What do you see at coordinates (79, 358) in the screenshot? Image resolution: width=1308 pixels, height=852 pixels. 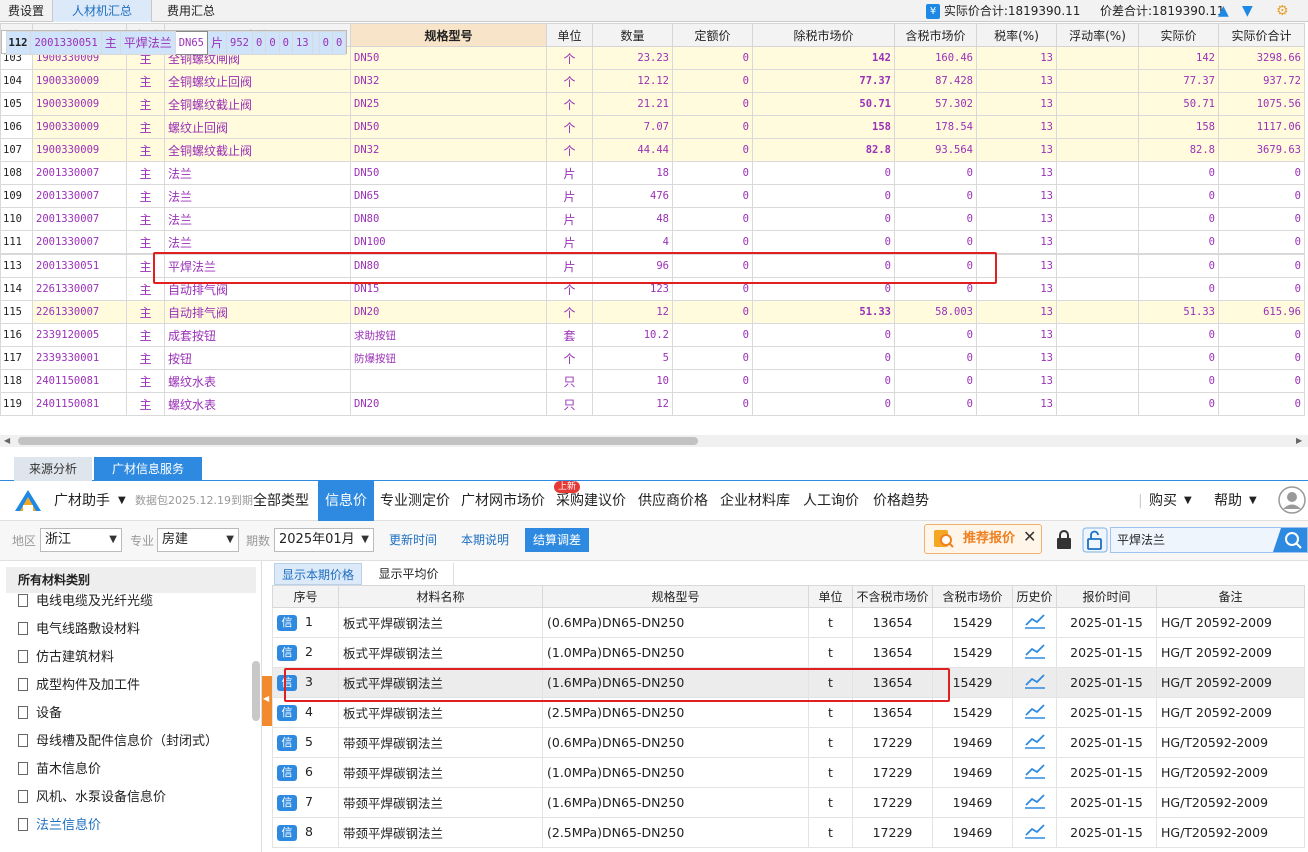 I see `grid-cell-code: 2339330001` at bounding box center [79, 358].